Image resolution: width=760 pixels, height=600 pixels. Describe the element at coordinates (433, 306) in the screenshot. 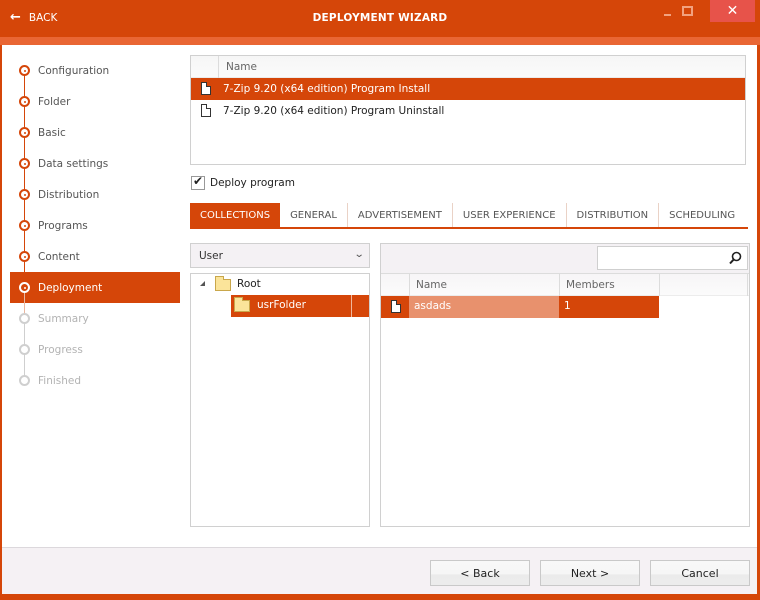

I see `collection-name: asdads` at that location.